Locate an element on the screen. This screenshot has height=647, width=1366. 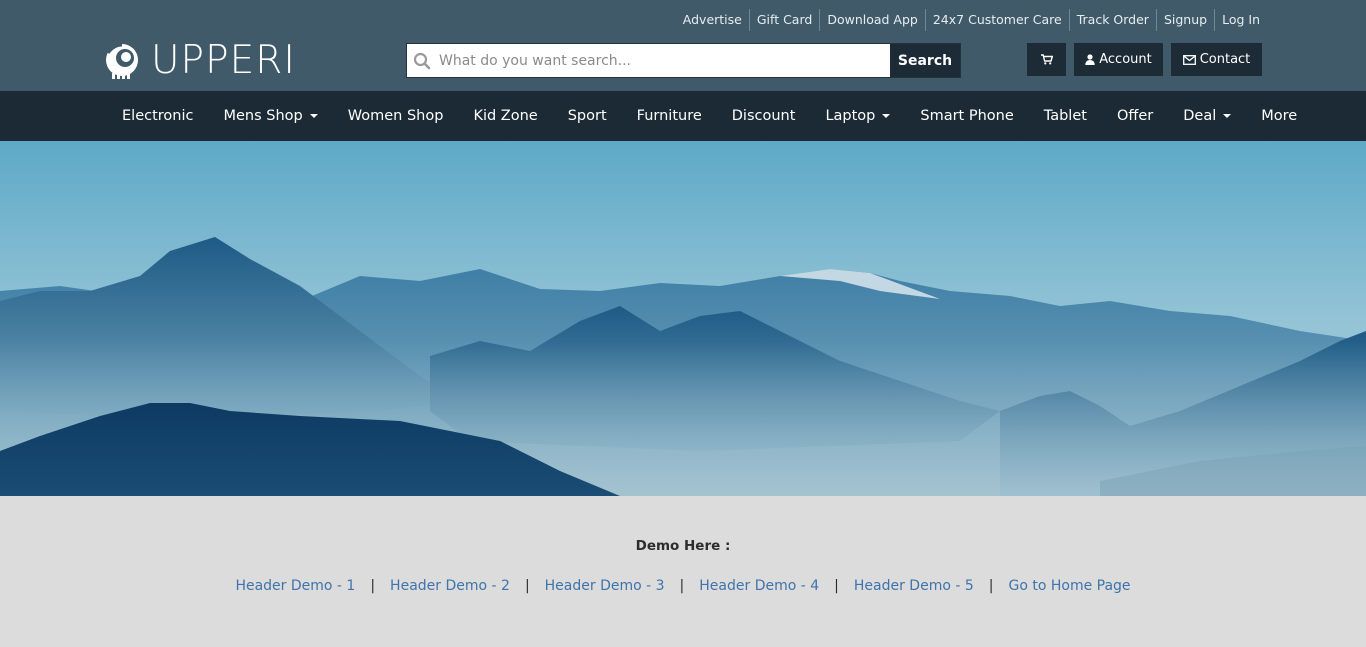
header-buttons: Account Contact is located at coordinates (1144, 59).